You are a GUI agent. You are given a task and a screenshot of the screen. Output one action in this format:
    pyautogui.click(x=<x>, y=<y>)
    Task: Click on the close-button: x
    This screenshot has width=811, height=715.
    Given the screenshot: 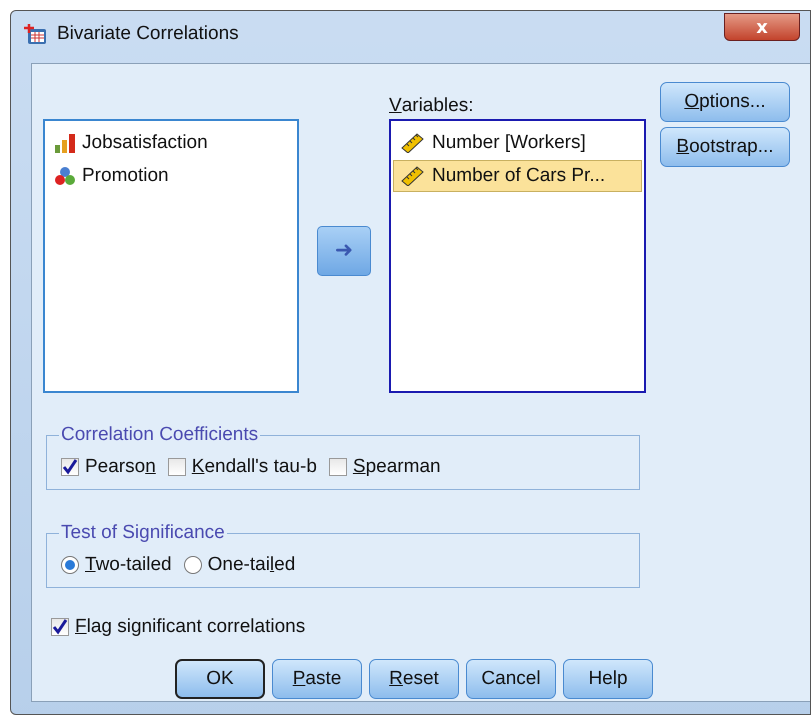 What is the action you would take?
    pyautogui.click(x=762, y=27)
    